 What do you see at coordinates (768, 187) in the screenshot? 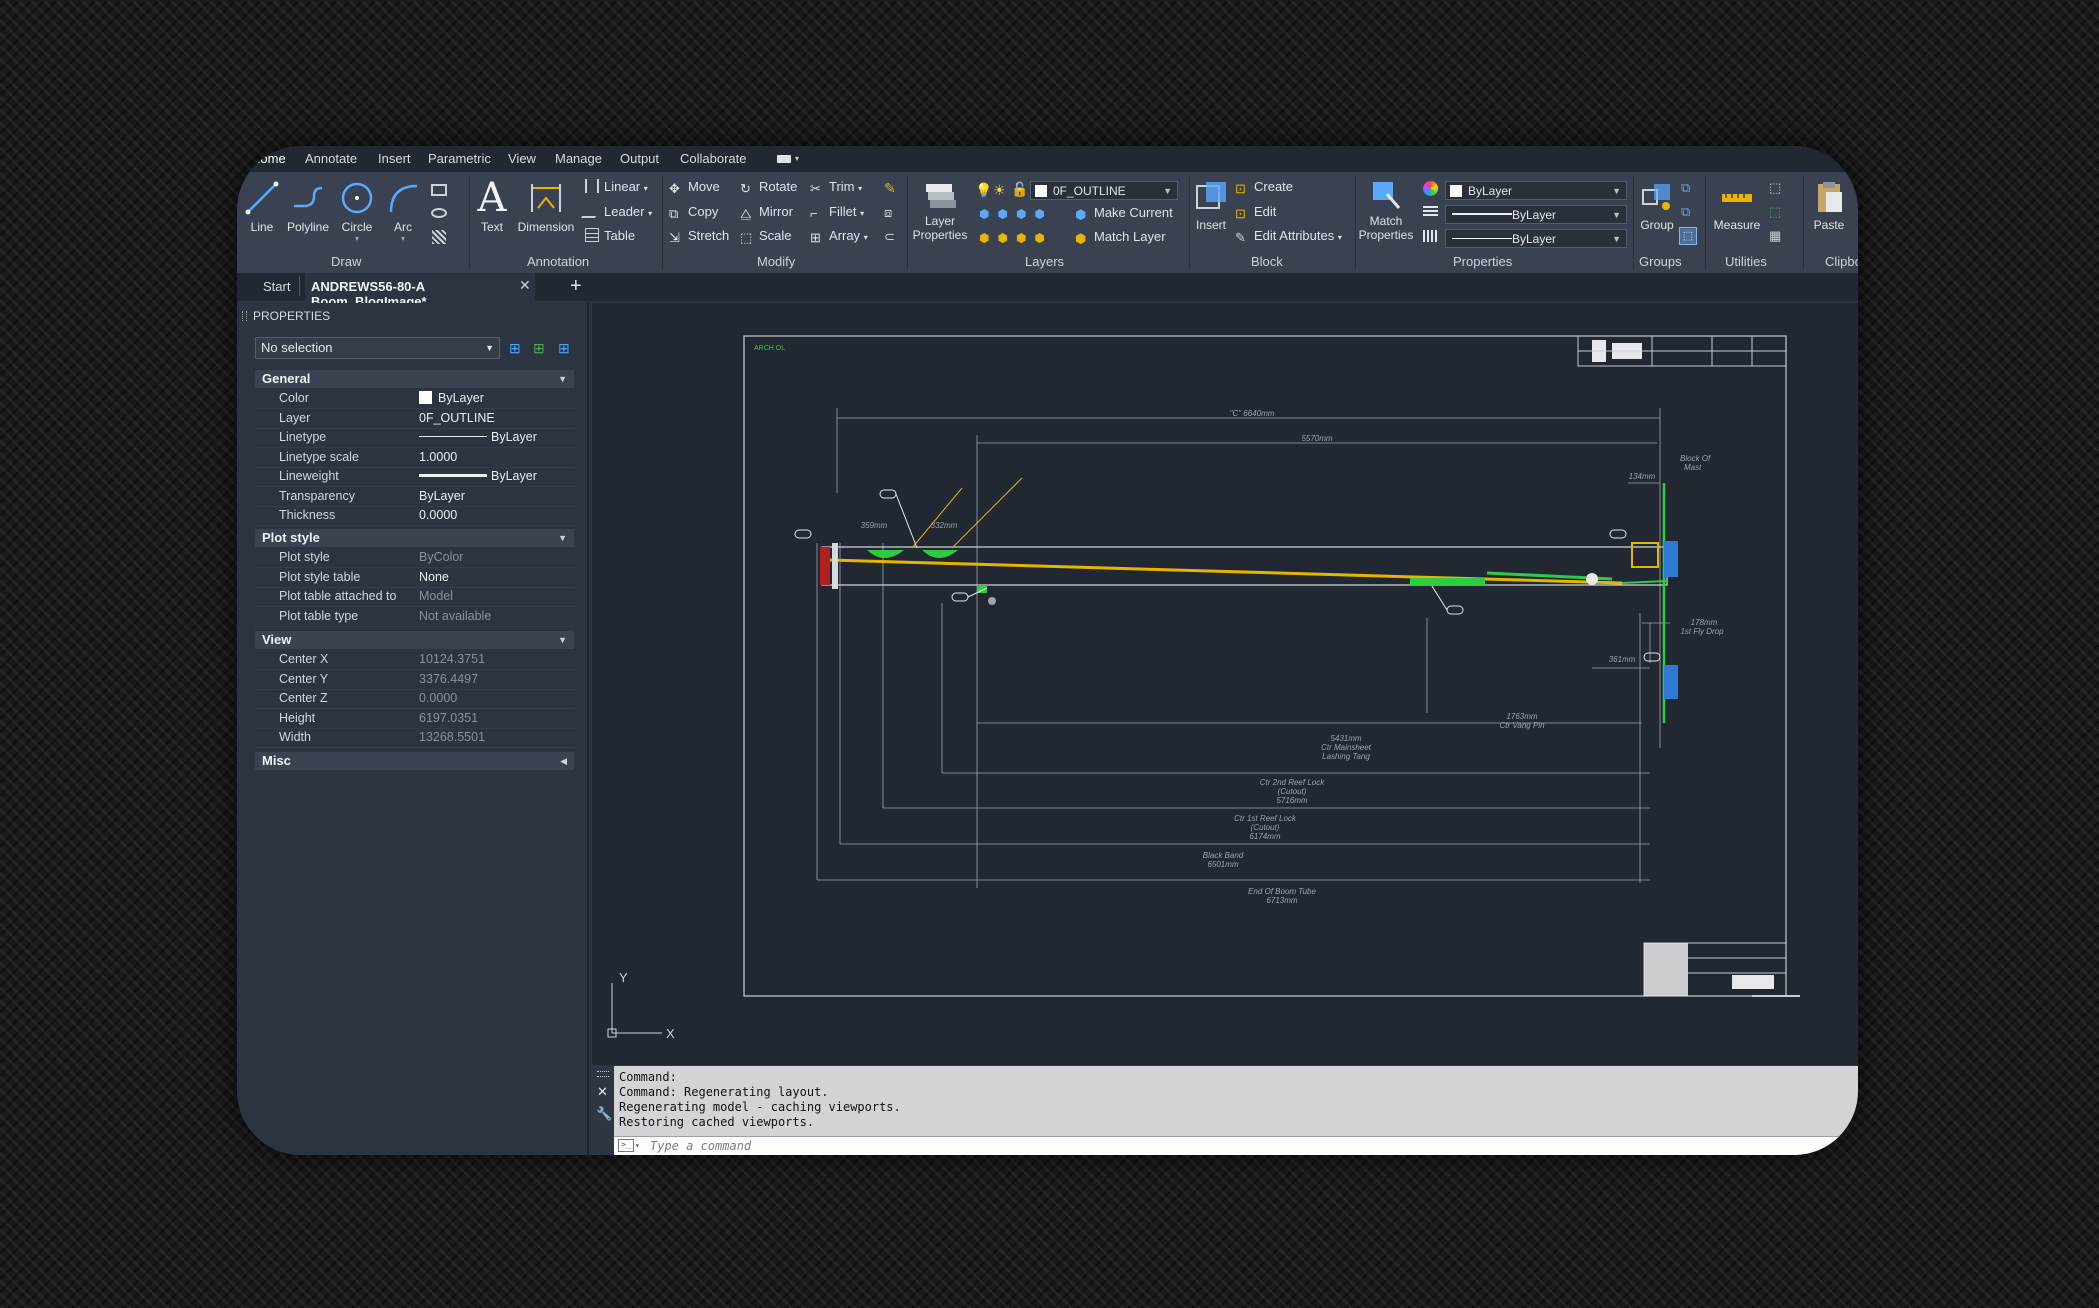
I see `rotate-button: ↻ Rotate` at bounding box center [768, 187].